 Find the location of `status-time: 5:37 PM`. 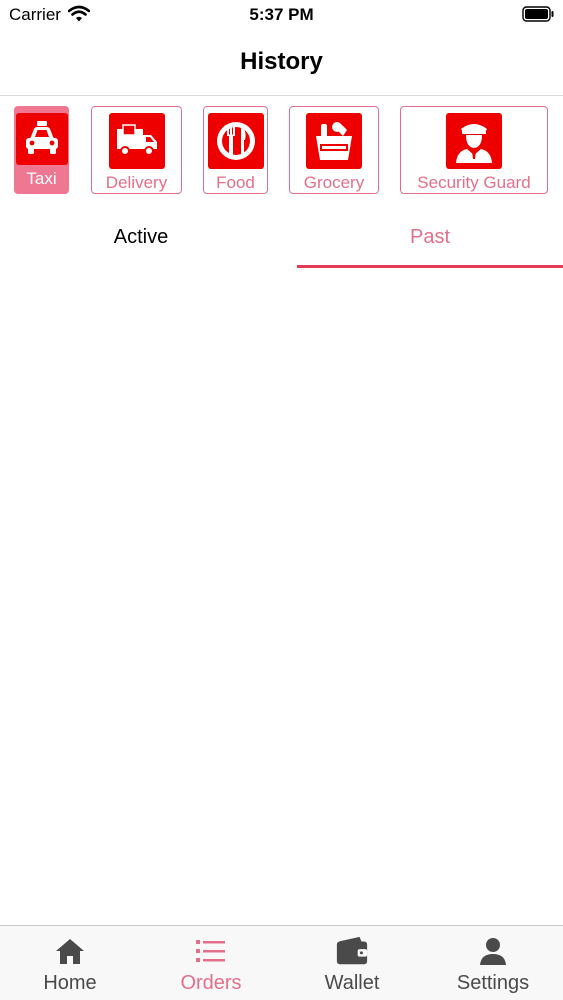

status-time: 5:37 PM is located at coordinates (281, 14).